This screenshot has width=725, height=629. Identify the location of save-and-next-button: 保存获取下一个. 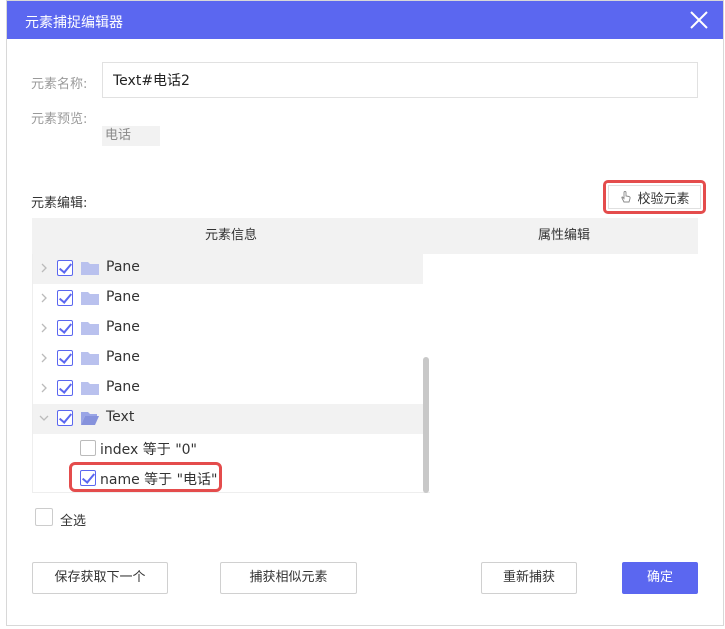
(100, 578).